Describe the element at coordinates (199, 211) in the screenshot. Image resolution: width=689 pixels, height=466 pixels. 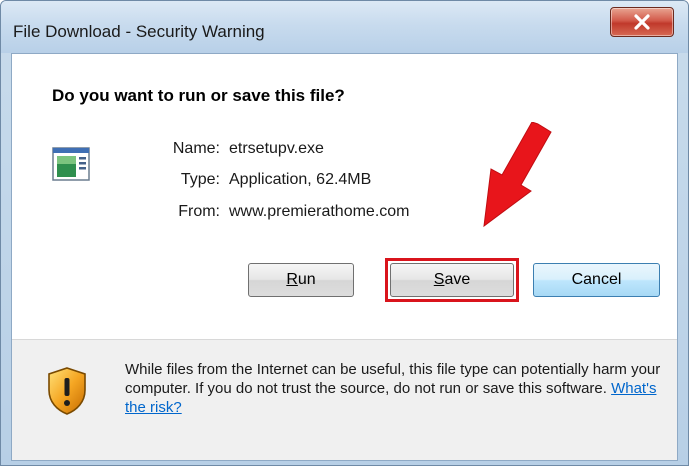
I see `file-from-label: From:` at that location.